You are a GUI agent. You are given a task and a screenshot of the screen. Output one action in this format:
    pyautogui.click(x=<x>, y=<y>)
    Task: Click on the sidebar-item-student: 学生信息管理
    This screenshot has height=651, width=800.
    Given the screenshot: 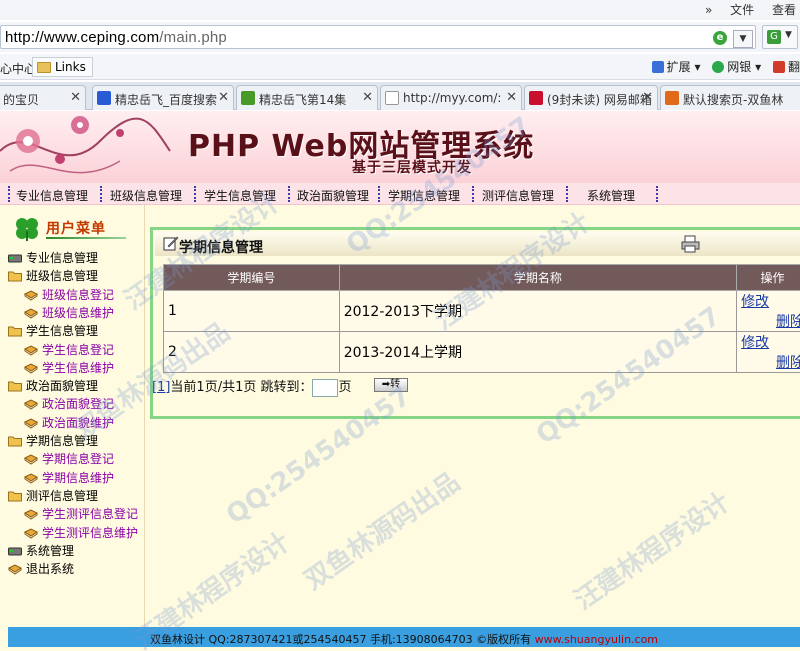 What is the action you would take?
    pyautogui.click(x=53, y=330)
    